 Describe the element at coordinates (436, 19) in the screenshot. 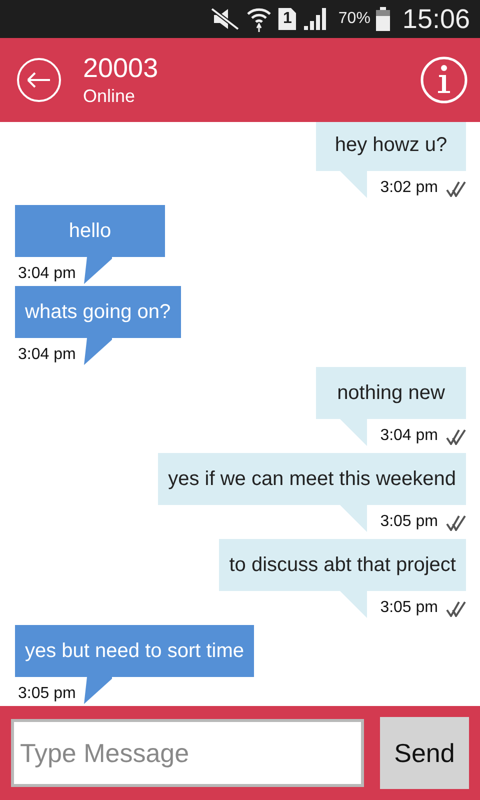

I see `clock: 15:06` at that location.